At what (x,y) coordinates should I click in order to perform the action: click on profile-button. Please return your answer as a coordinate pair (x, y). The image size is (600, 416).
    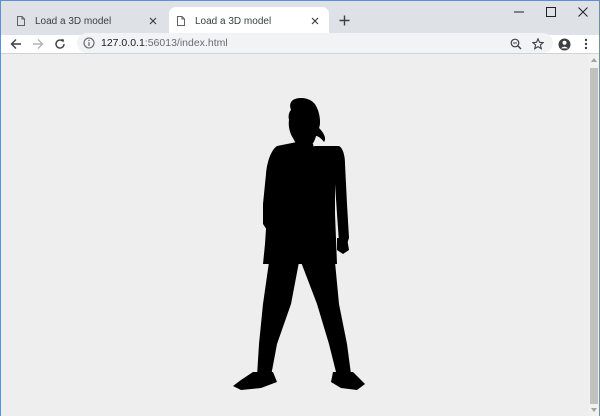
    Looking at the image, I should click on (564, 44).